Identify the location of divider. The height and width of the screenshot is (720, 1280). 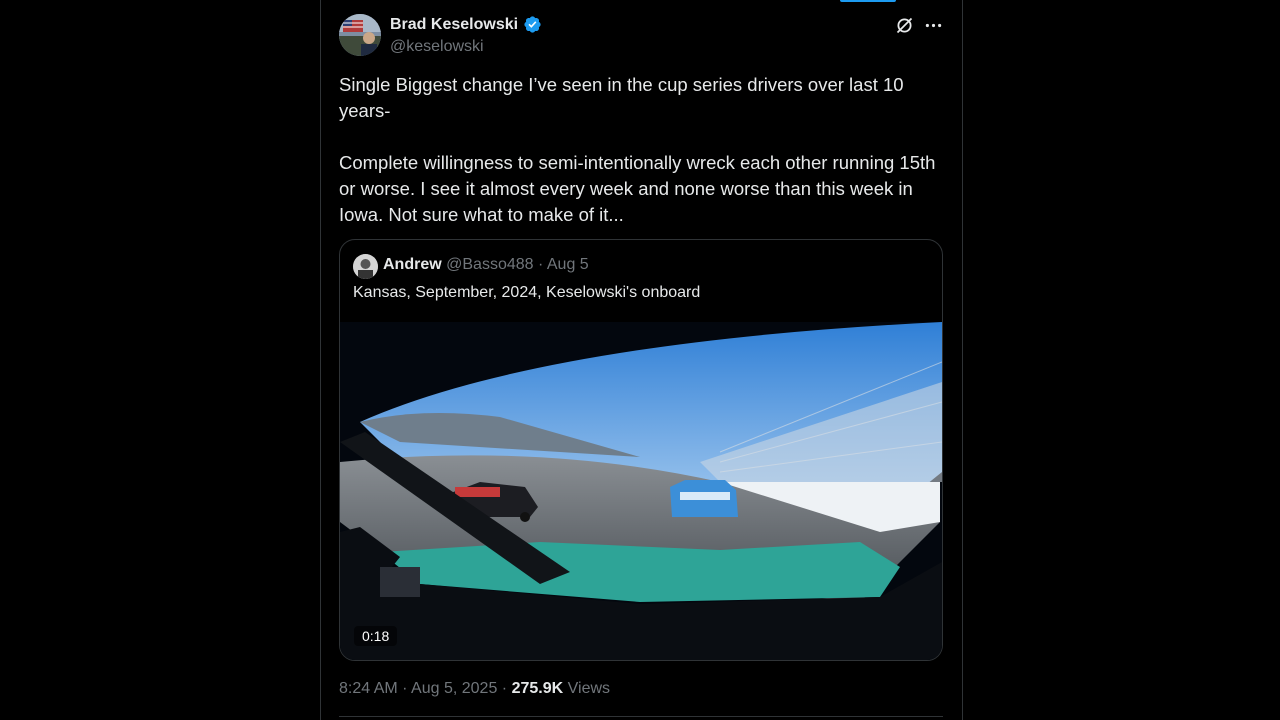
(641, 716).